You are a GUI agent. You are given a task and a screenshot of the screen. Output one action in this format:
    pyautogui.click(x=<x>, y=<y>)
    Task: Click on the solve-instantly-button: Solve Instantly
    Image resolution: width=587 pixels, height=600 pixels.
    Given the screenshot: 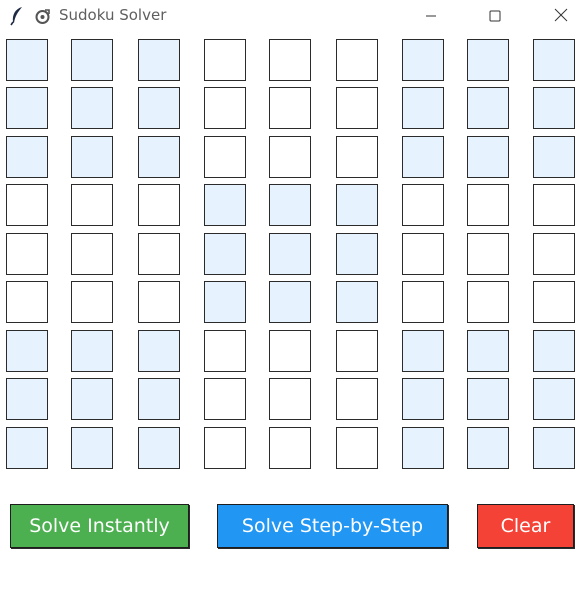 What is the action you would take?
    pyautogui.click(x=99, y=526)
    